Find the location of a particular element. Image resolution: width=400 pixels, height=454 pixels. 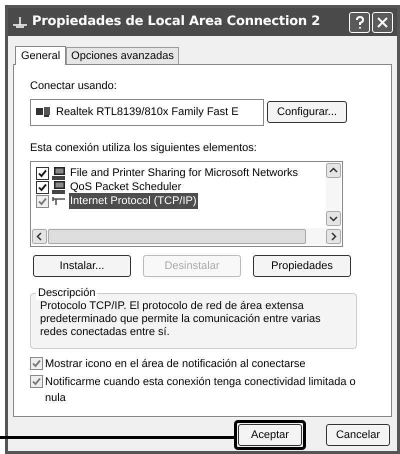

description-text: Protocolo TCP/IP. El protocolo de red de área extensa predeterminado que permite la comunicación entre varias redes conectadas entre sí. is located at coordinates (181, 319).